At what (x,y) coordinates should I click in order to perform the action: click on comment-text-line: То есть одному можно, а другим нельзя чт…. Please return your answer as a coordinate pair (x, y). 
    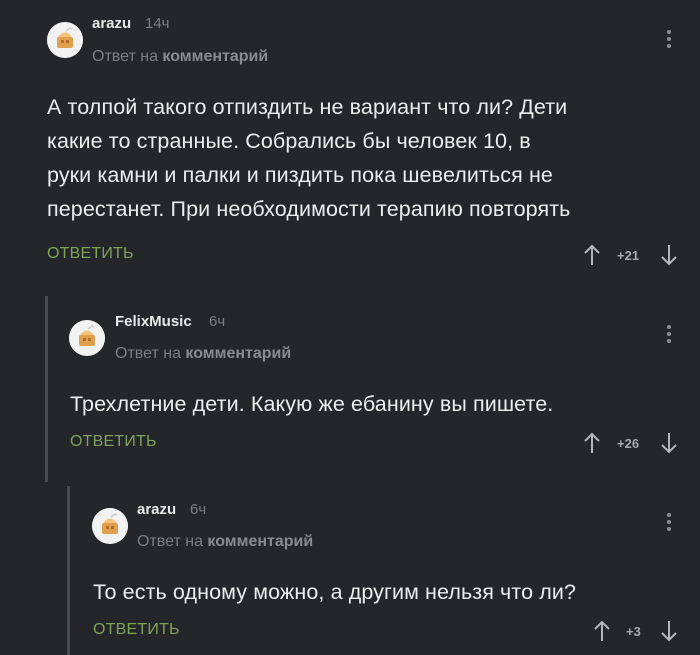
    Looking at the image, I should click on (335, 592).